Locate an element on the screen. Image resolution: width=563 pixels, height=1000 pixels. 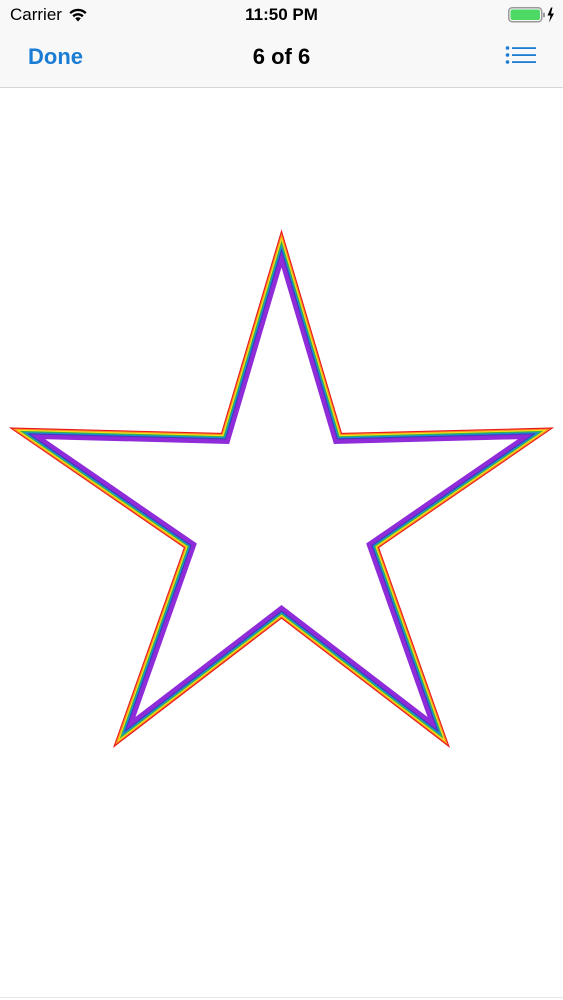
battery-charging-icon is located at coordinates (532, 15).